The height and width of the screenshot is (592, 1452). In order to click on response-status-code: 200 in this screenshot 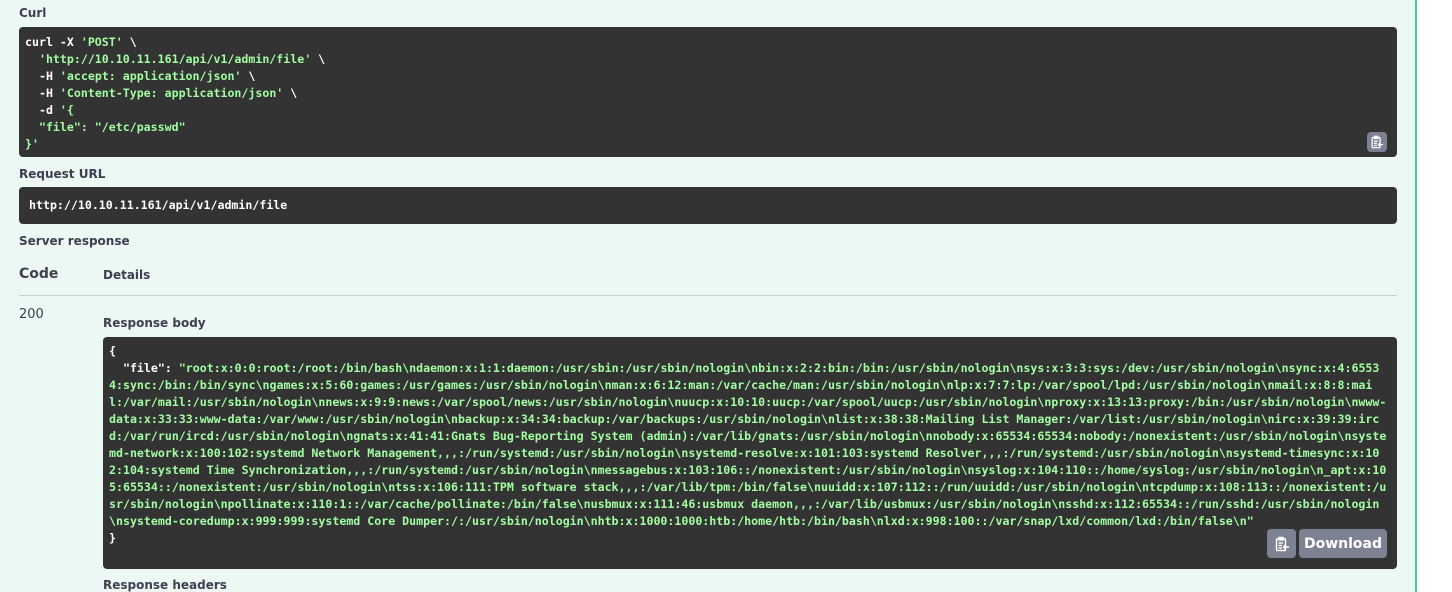, I will do `click(31, 314)`.